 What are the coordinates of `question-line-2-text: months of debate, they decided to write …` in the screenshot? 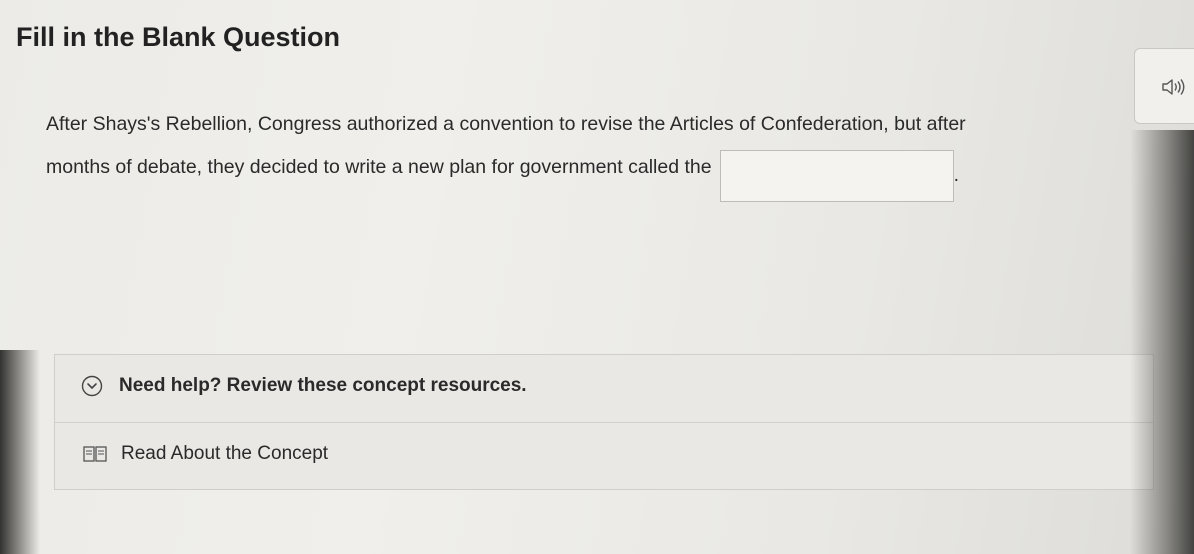 It's located at (379, 167).